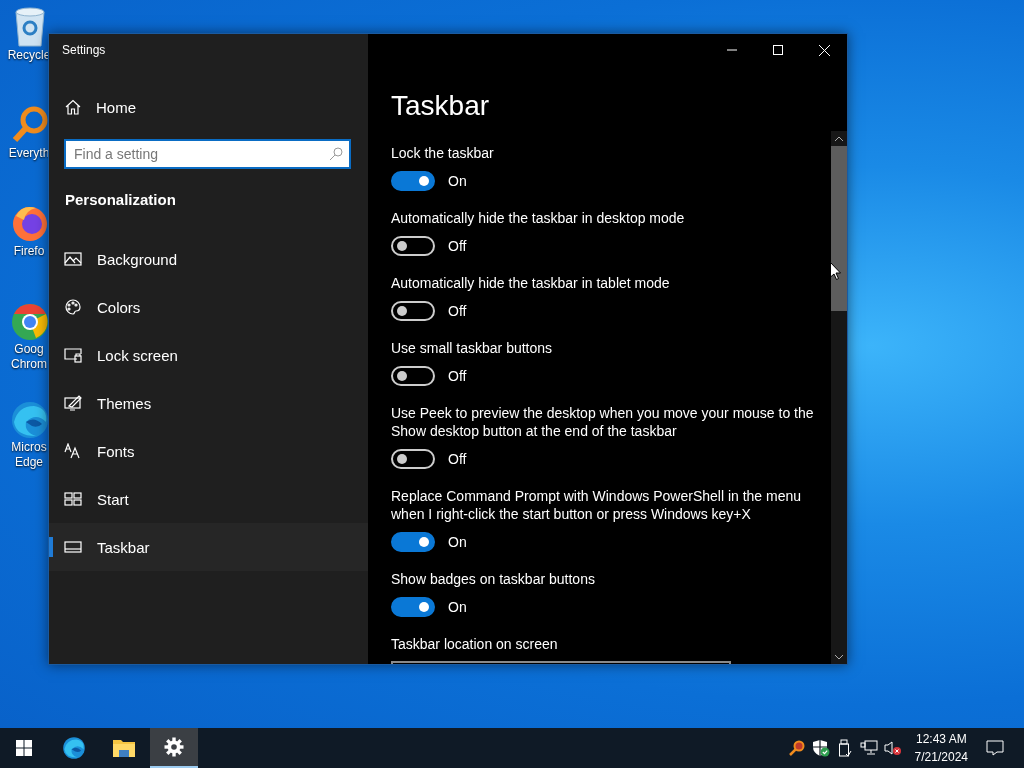  What do you see at coordinates (208, 307) in the screenshot?
I see `nav-item: Colors` at bounding box center [208, 307].